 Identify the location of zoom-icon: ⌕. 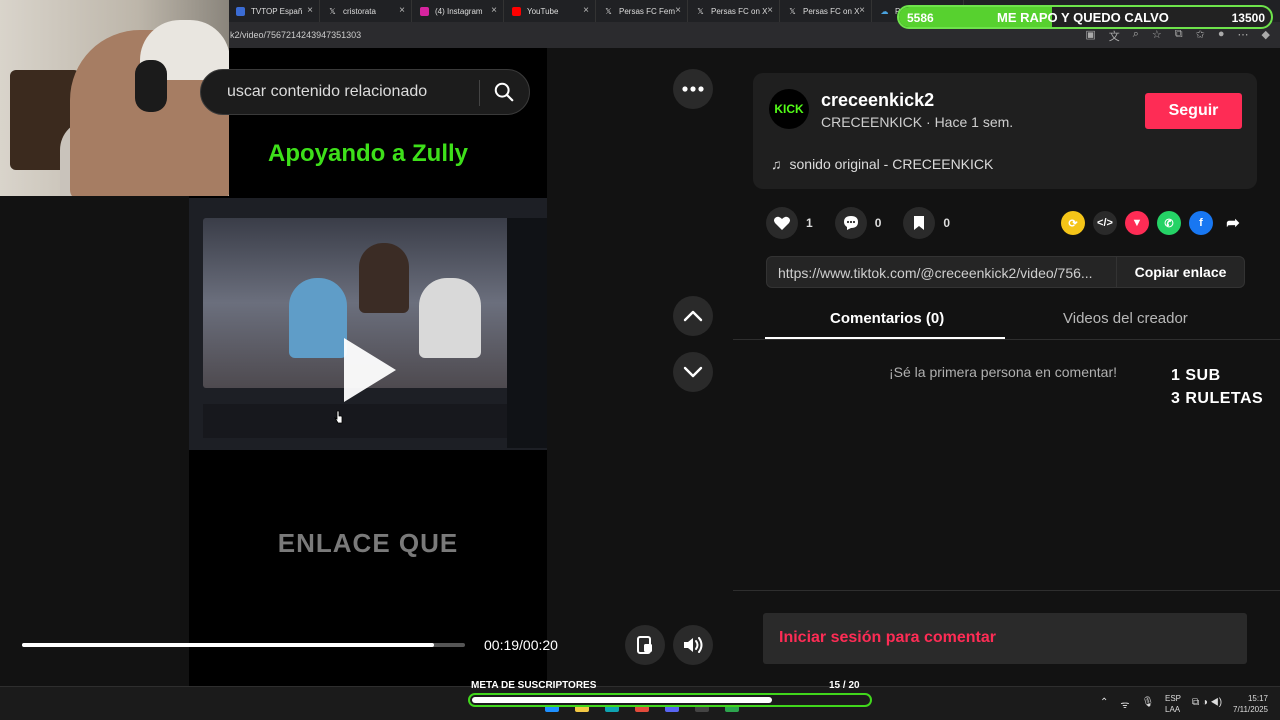
(1136, 36).